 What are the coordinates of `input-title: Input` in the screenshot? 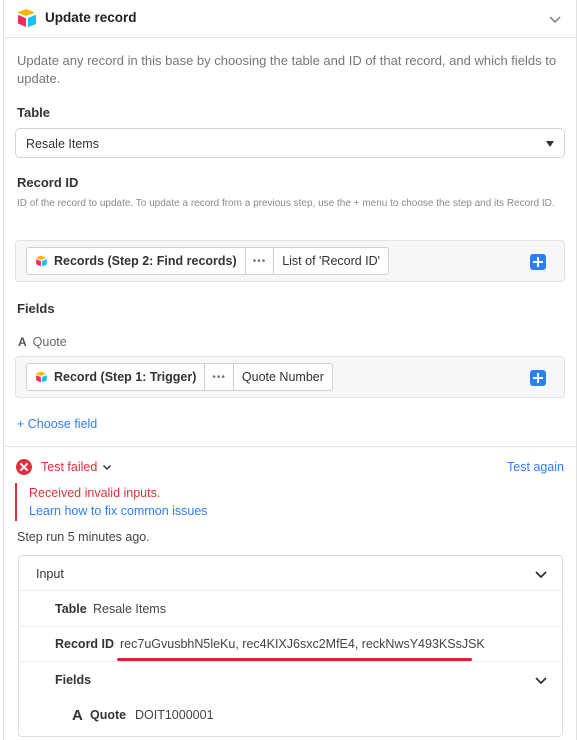 It's located at (50, 574).